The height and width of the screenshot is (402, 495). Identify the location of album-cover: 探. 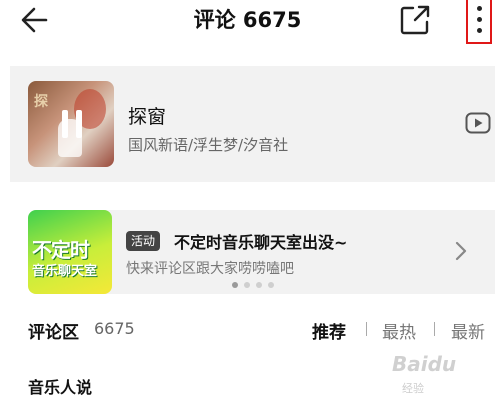
(71, 124).